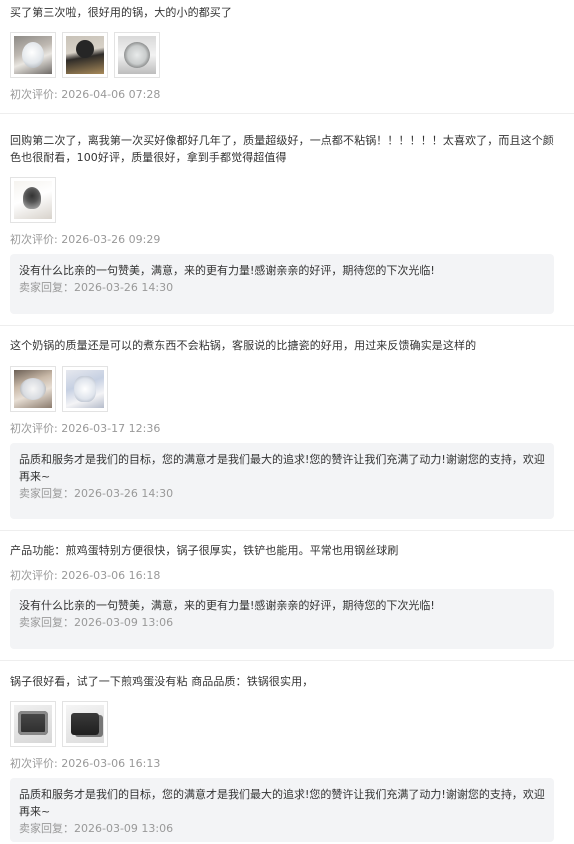 The width and height of the screenshot is (574, 844). I want to click on review-text: 产品功能：煎鸡蛋特别方便很快，锅子很厚实，铁铲也能用。平常也用钢丝球刷, so click(204, 550).